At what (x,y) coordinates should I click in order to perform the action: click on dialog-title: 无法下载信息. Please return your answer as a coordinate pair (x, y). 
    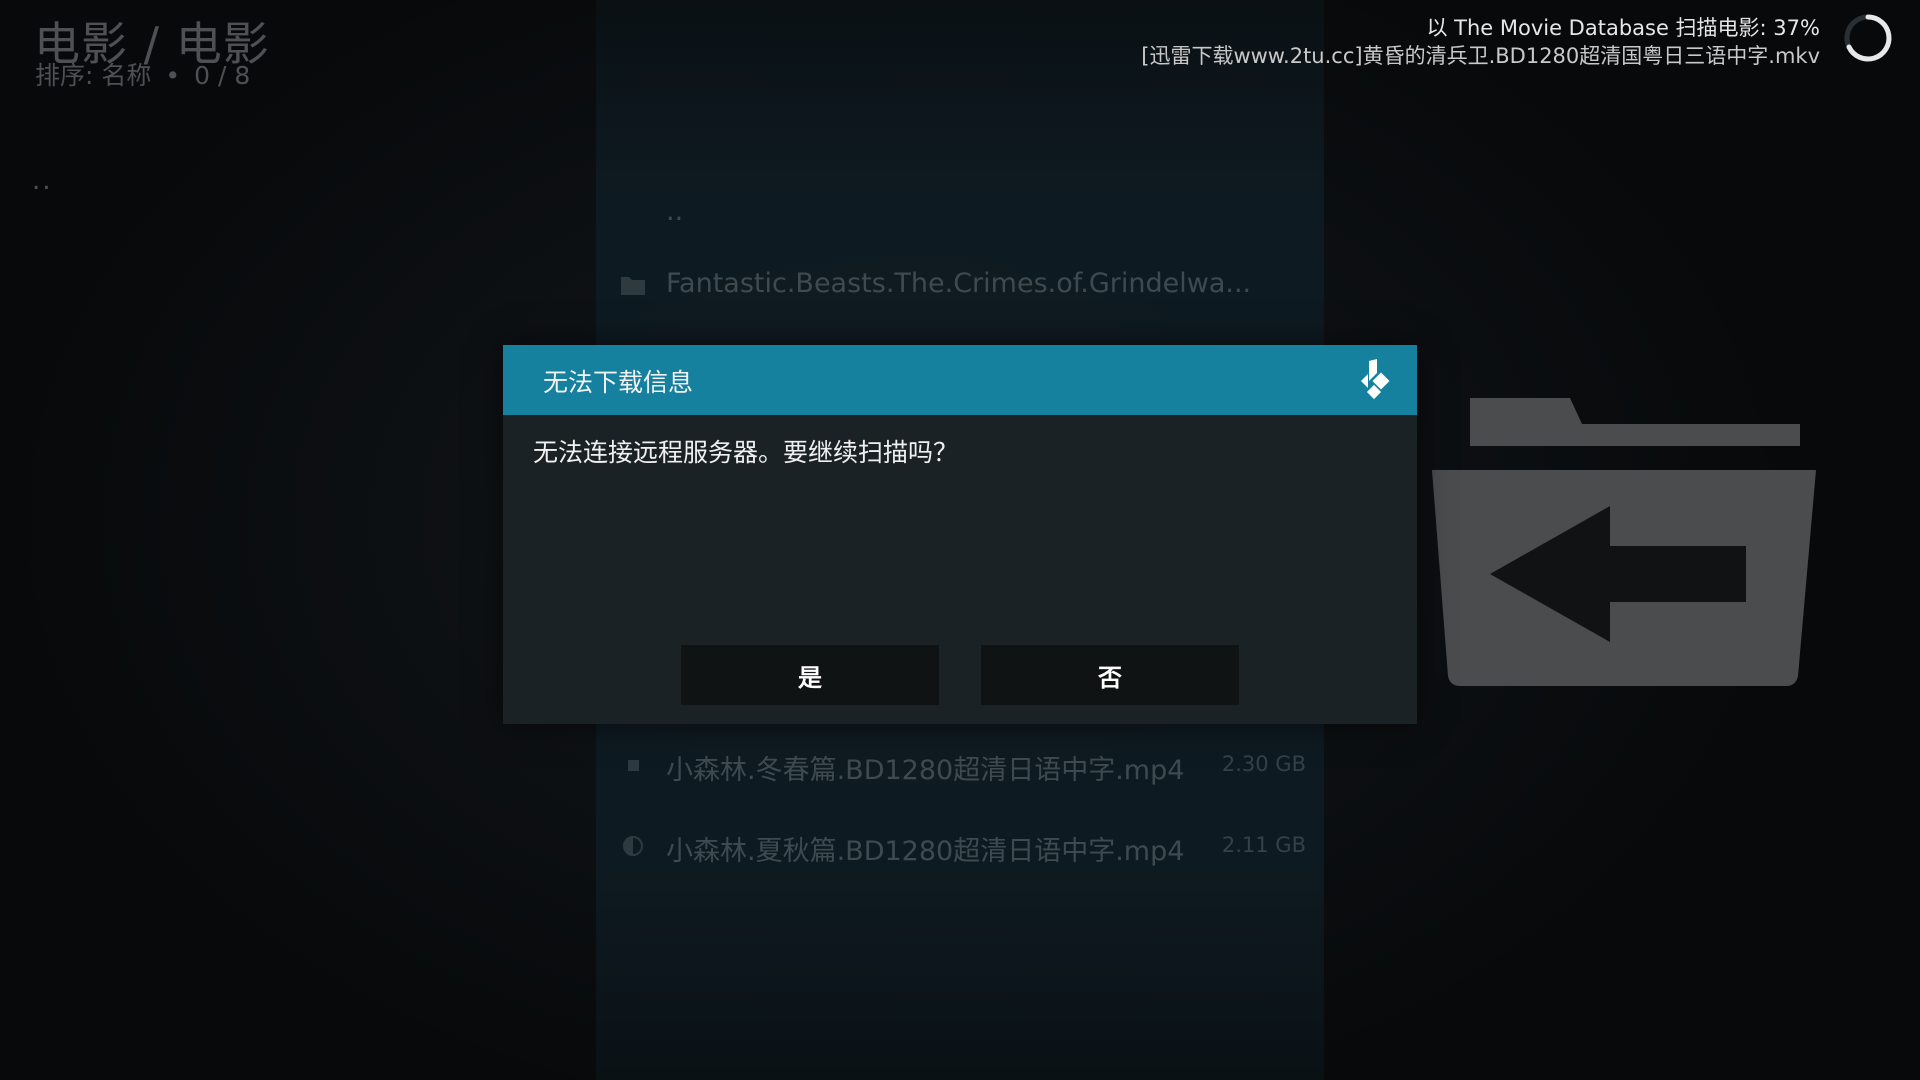
    Looking at the image, I should click on (618, 382).